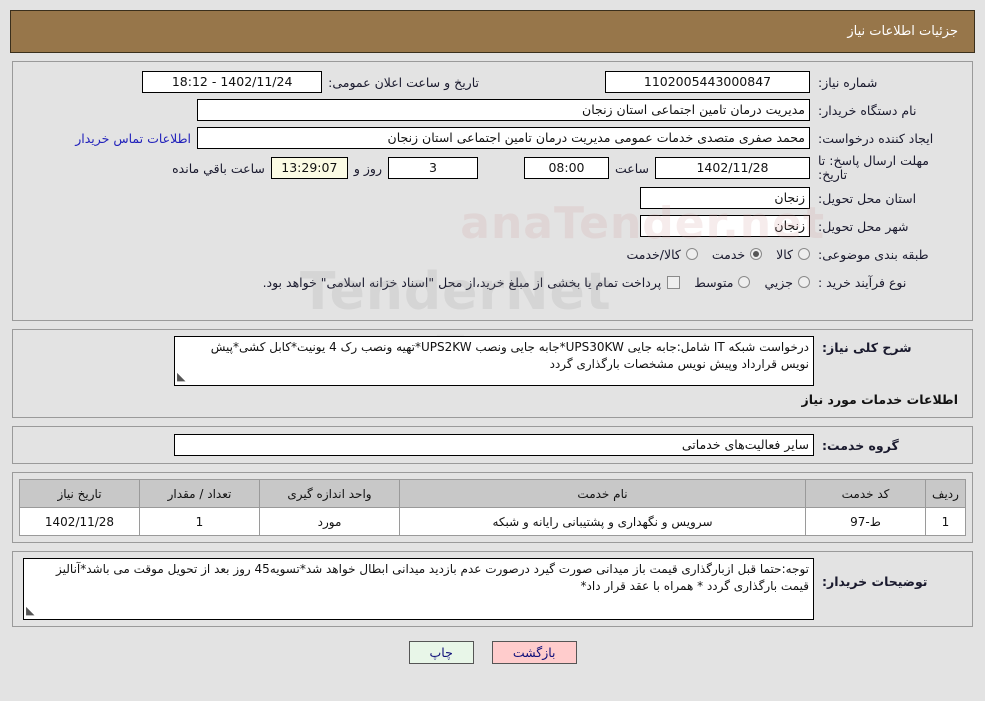  Describe the element at coordinates (707, 82) in the screenshot. I see `need-number-value: 1102005443000847` at that location.